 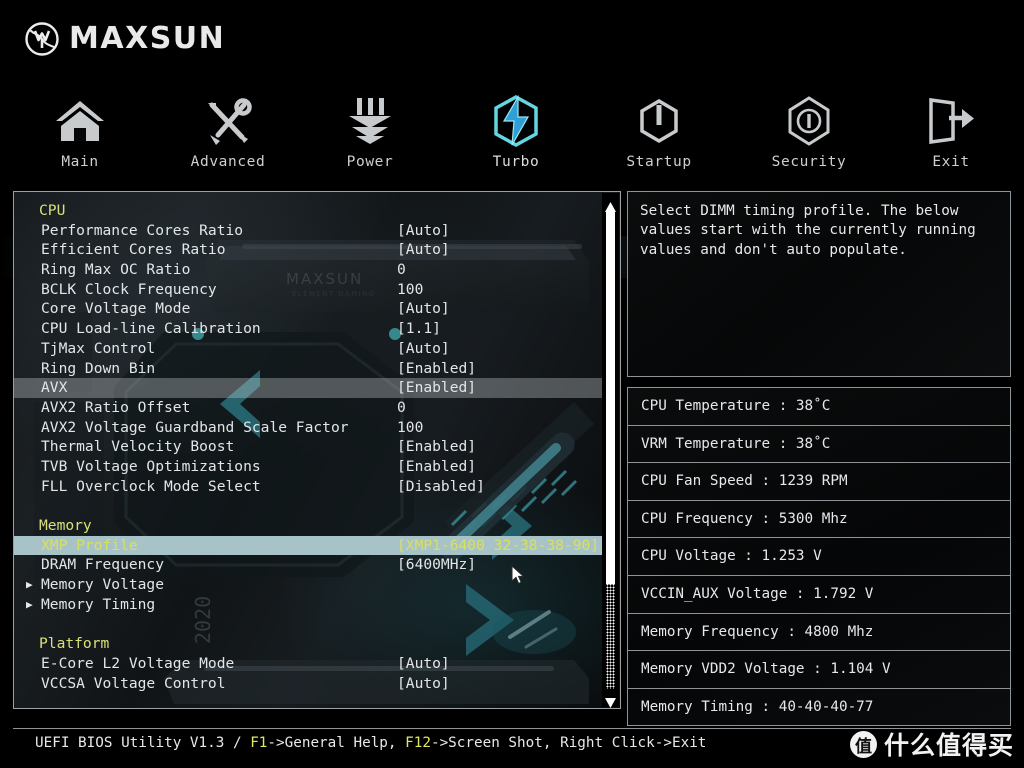 What do you see at coordinates (151, 329) in the screenshot?
I see `settings-row-label: CPU Load-line Calibration` at bounding box center [151, 329].